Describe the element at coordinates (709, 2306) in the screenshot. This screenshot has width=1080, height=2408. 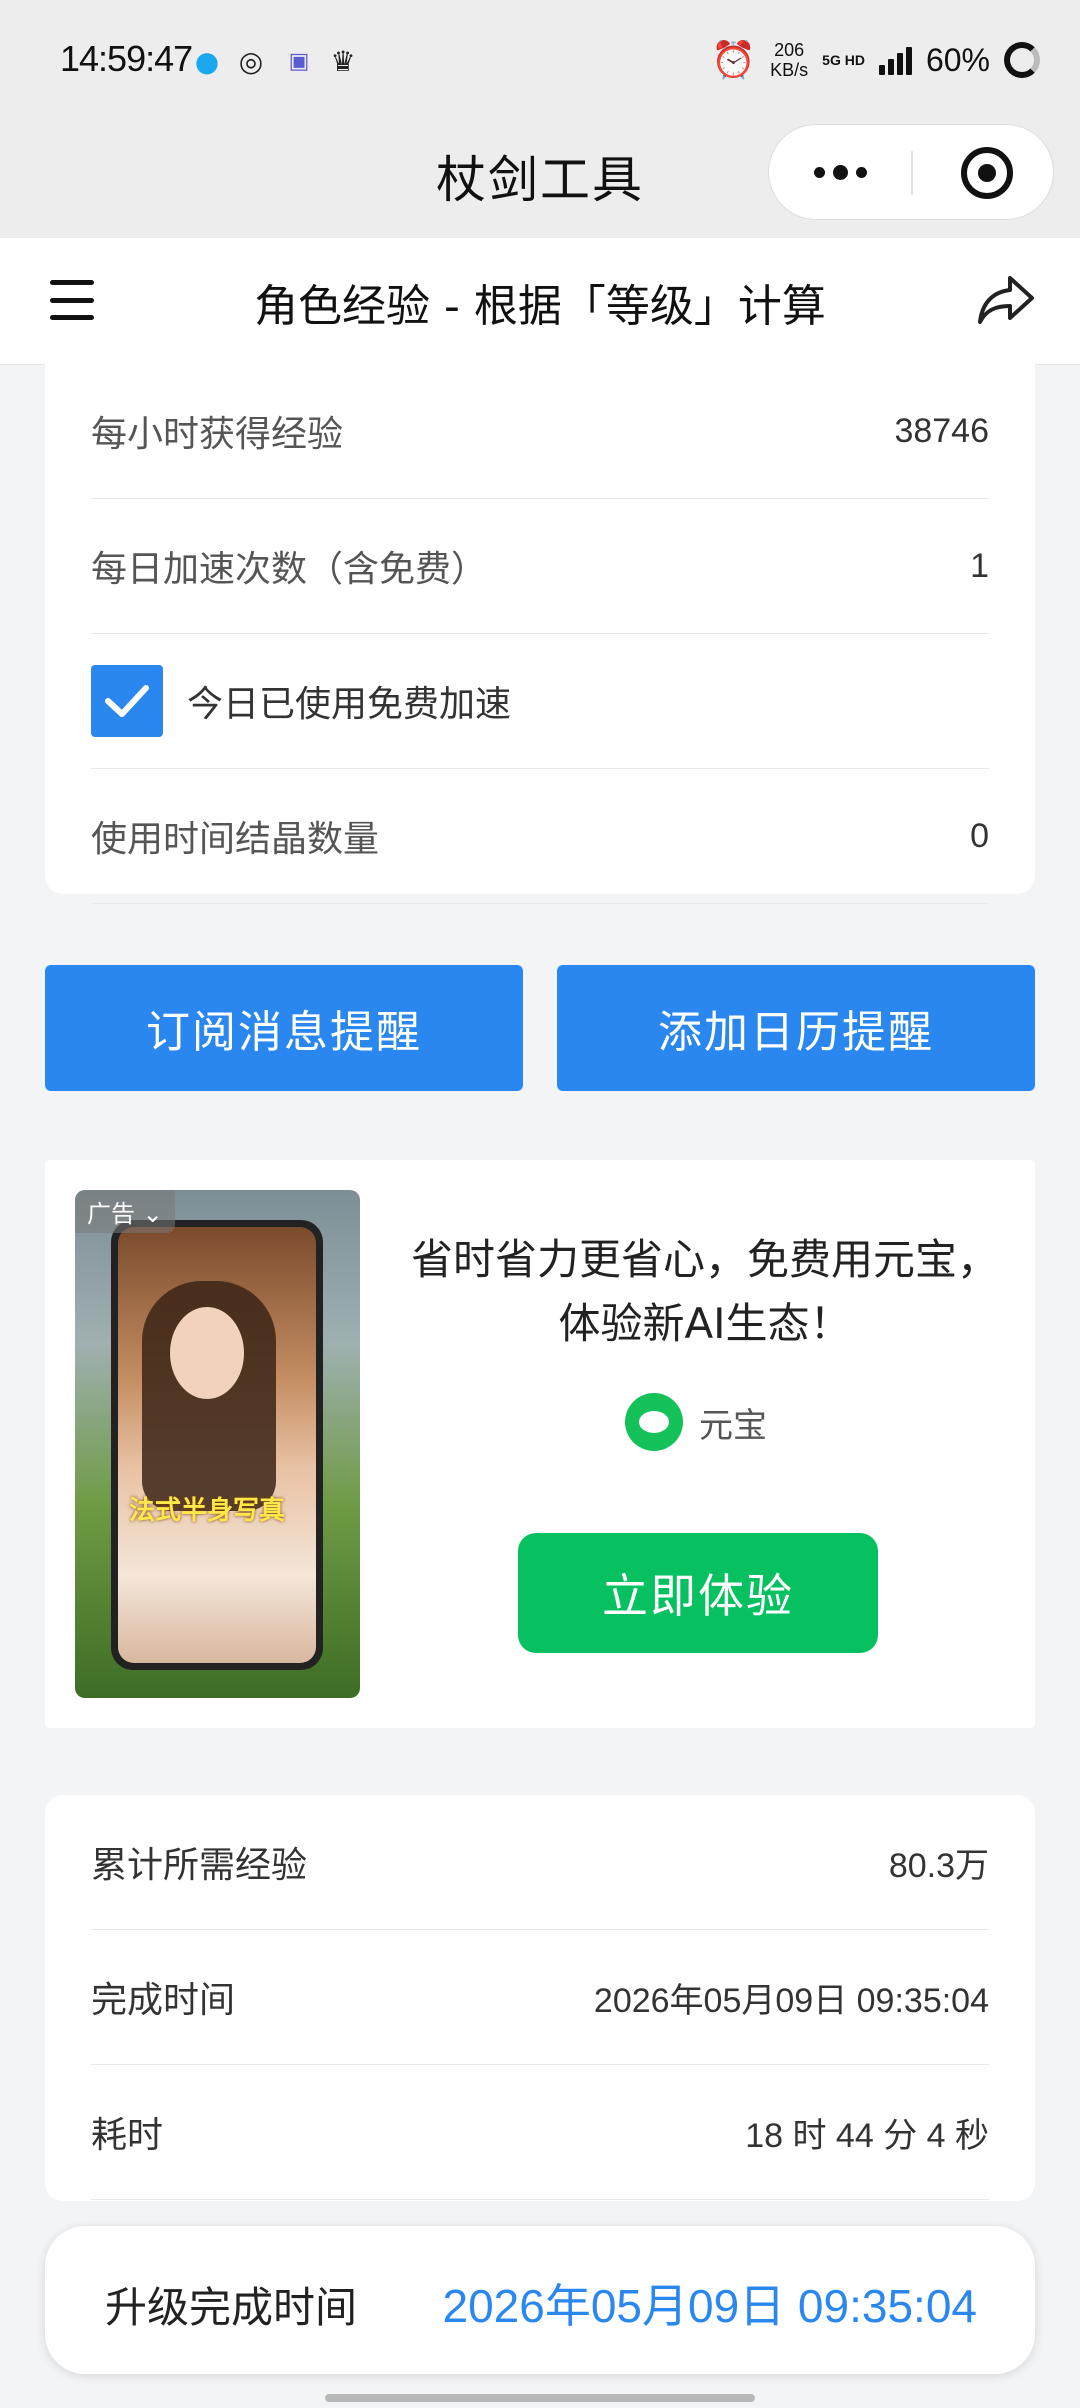
I see `upgrade-finish-value: 2026年05月09日 09:35:04` at that location.